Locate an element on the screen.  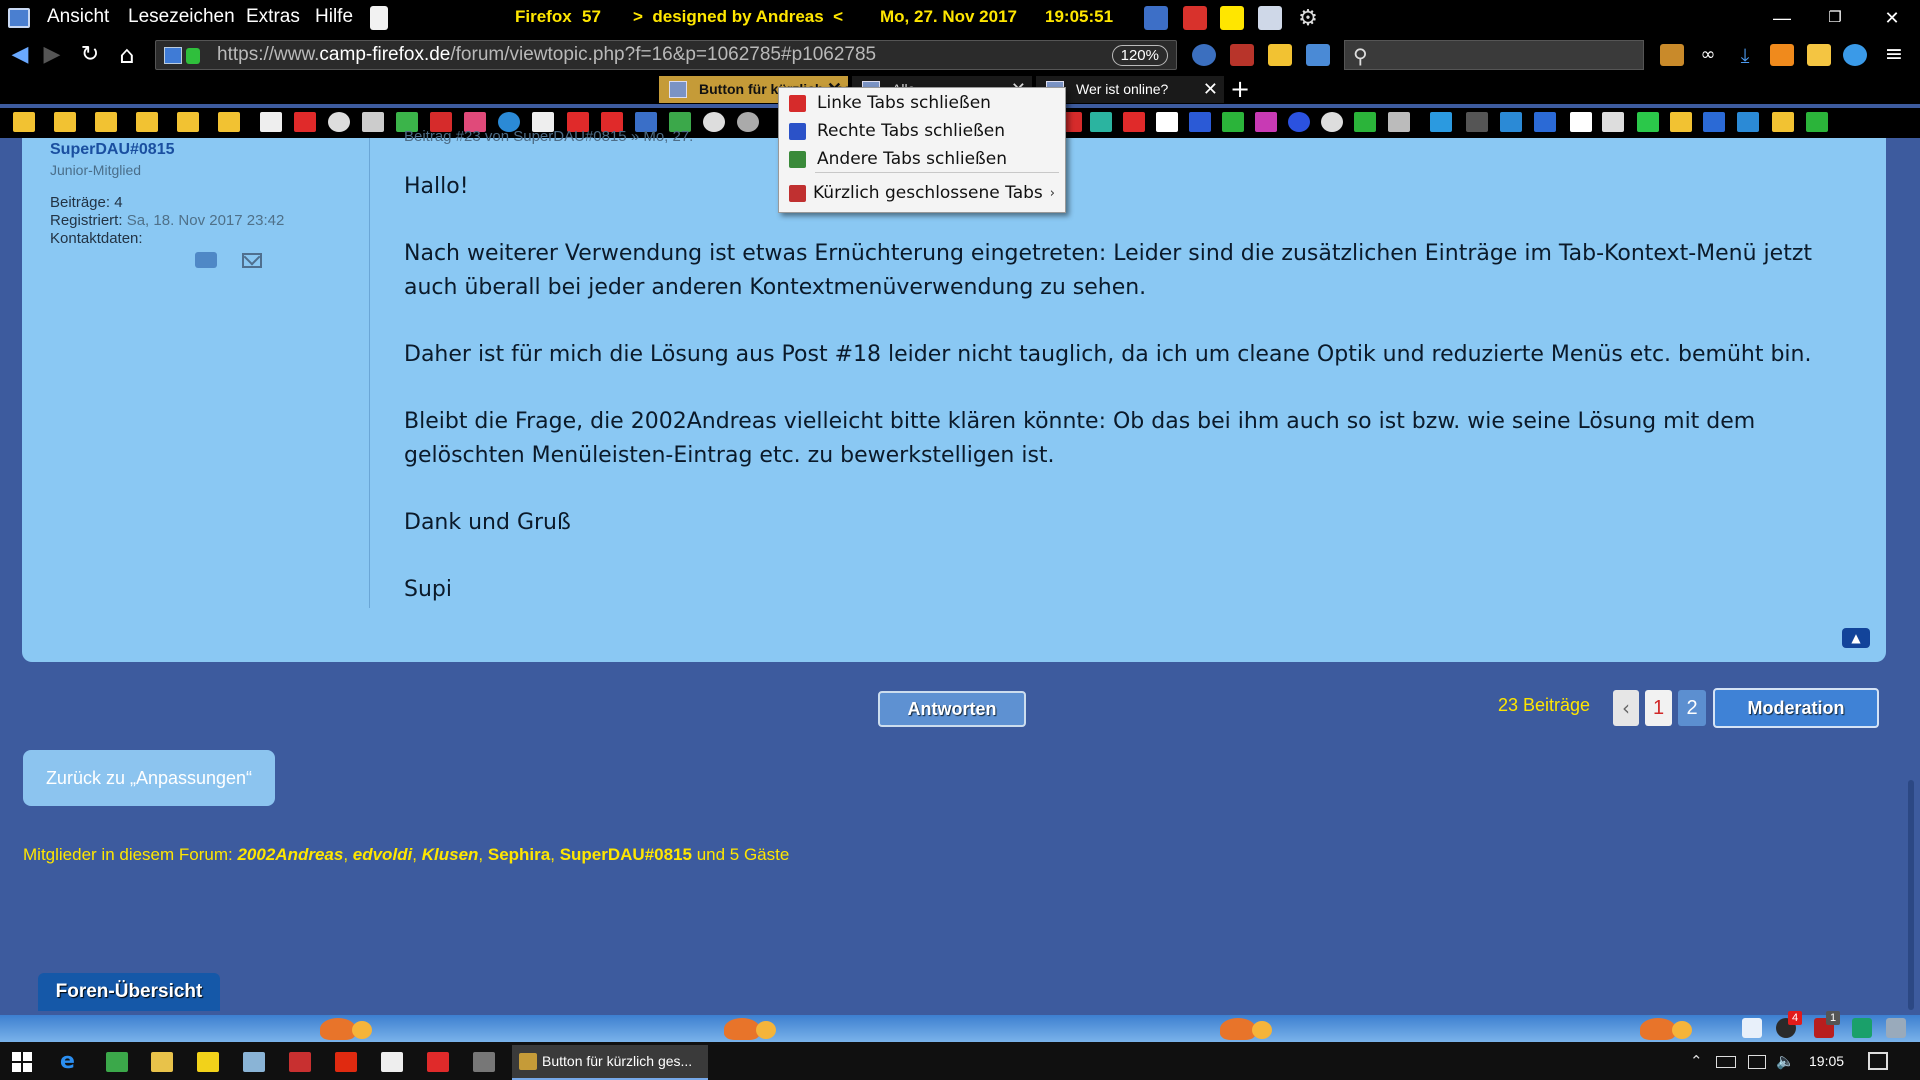
forward-icon: ▶ is located at coordinates (52, 55).